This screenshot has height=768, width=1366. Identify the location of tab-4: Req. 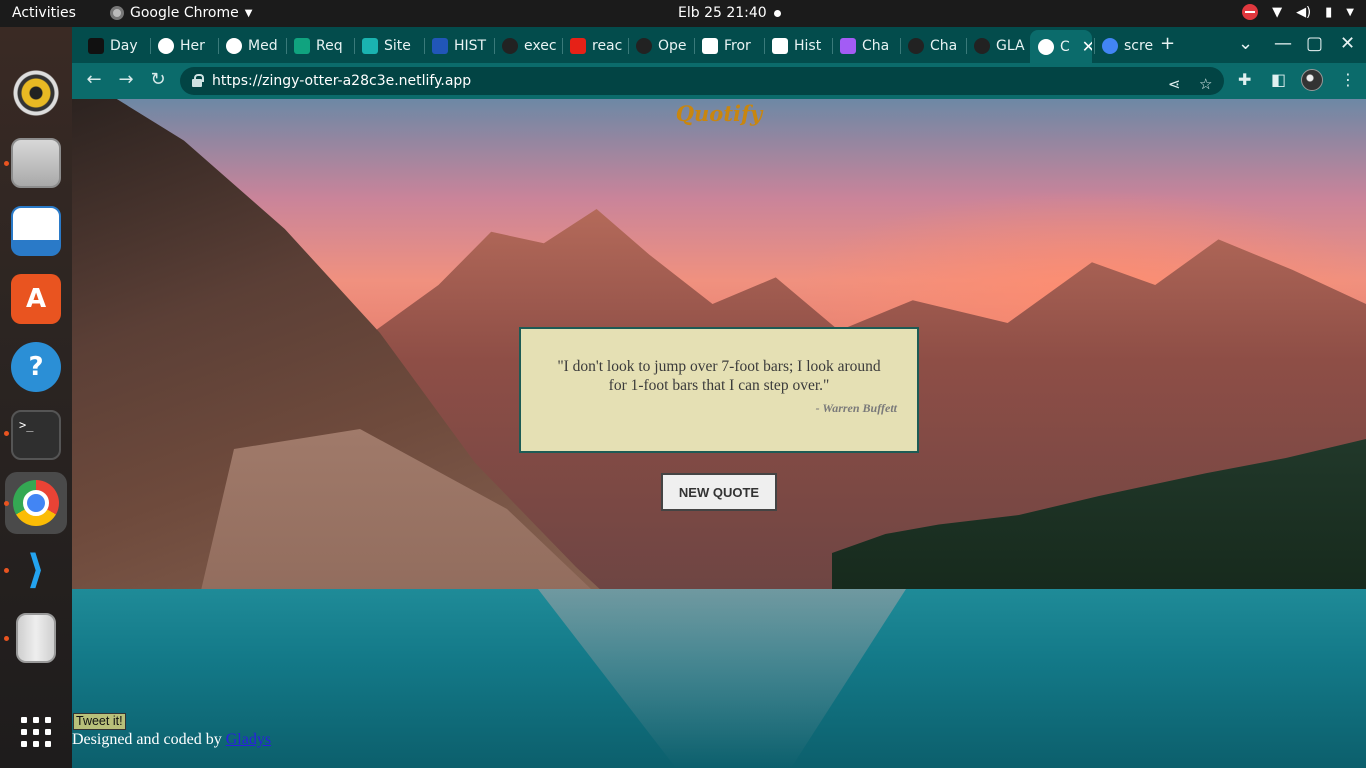
(319, 45).